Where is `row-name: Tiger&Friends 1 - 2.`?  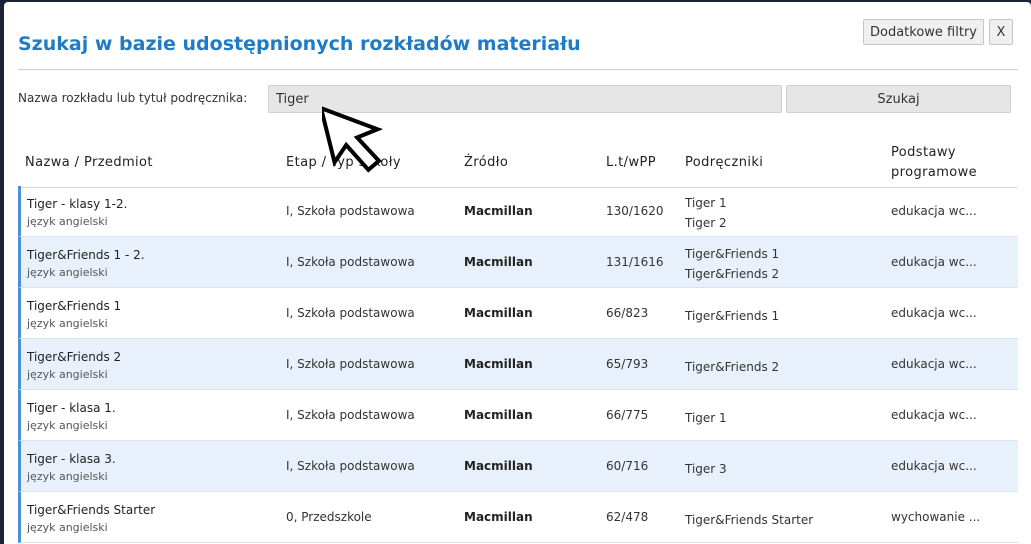
row-name: Tiger&Friends 1 - 2. is located at coordinates (86, 255).